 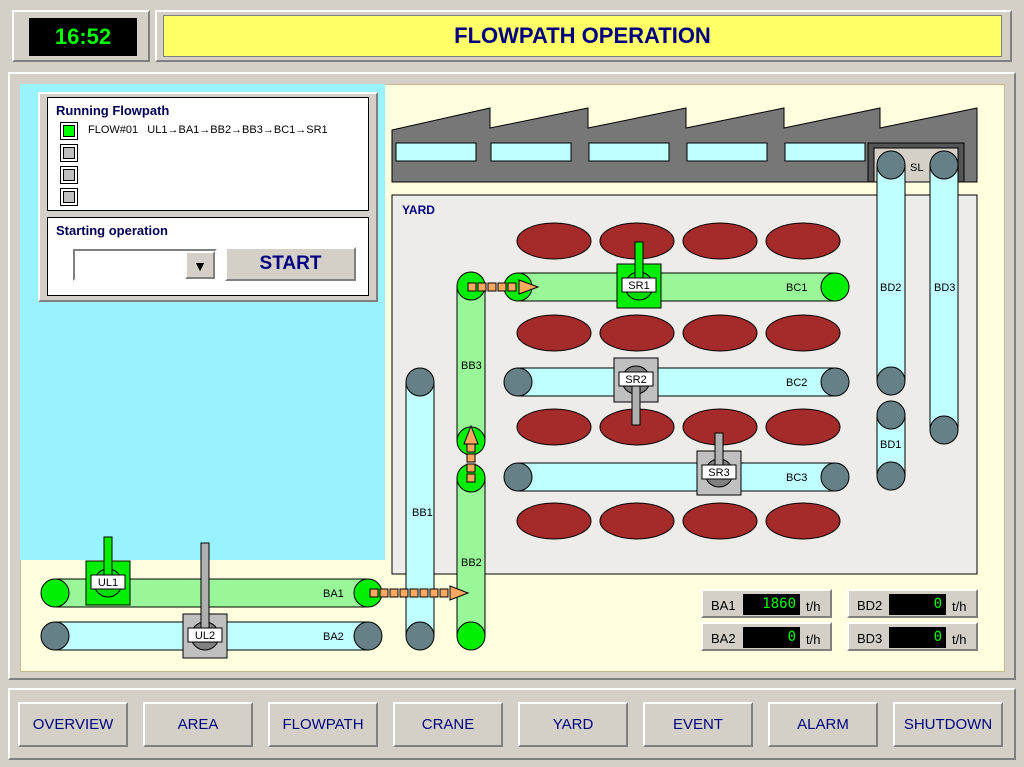 What do you see at coordinates (698, 724) in the screenshot?
I see `nav-event-button: EVENT` at bounding box center [698, 724].